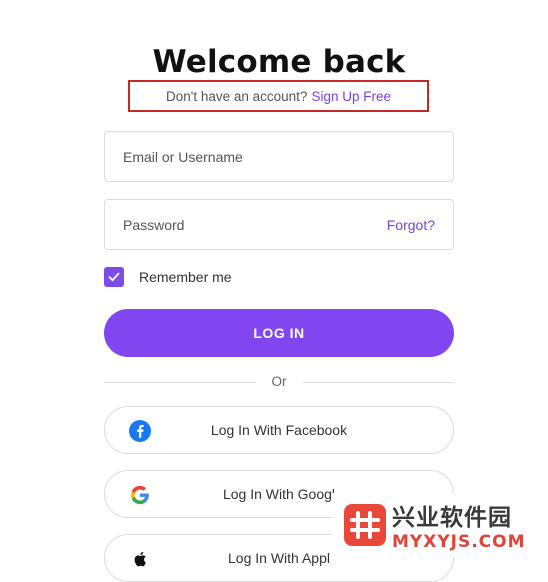  What do you see at coordinates (452, 518) in the screenshot?
I see `watermark-title: 兴业软件园` at bounding box center [452, 518].